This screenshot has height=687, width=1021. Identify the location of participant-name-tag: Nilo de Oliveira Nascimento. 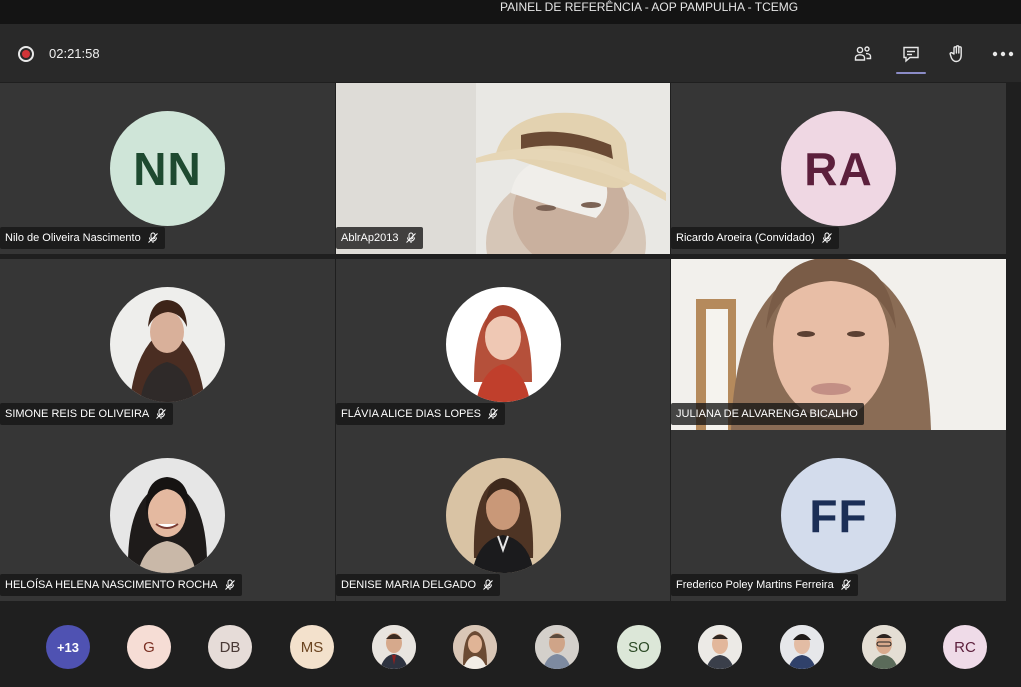
(82, 238).